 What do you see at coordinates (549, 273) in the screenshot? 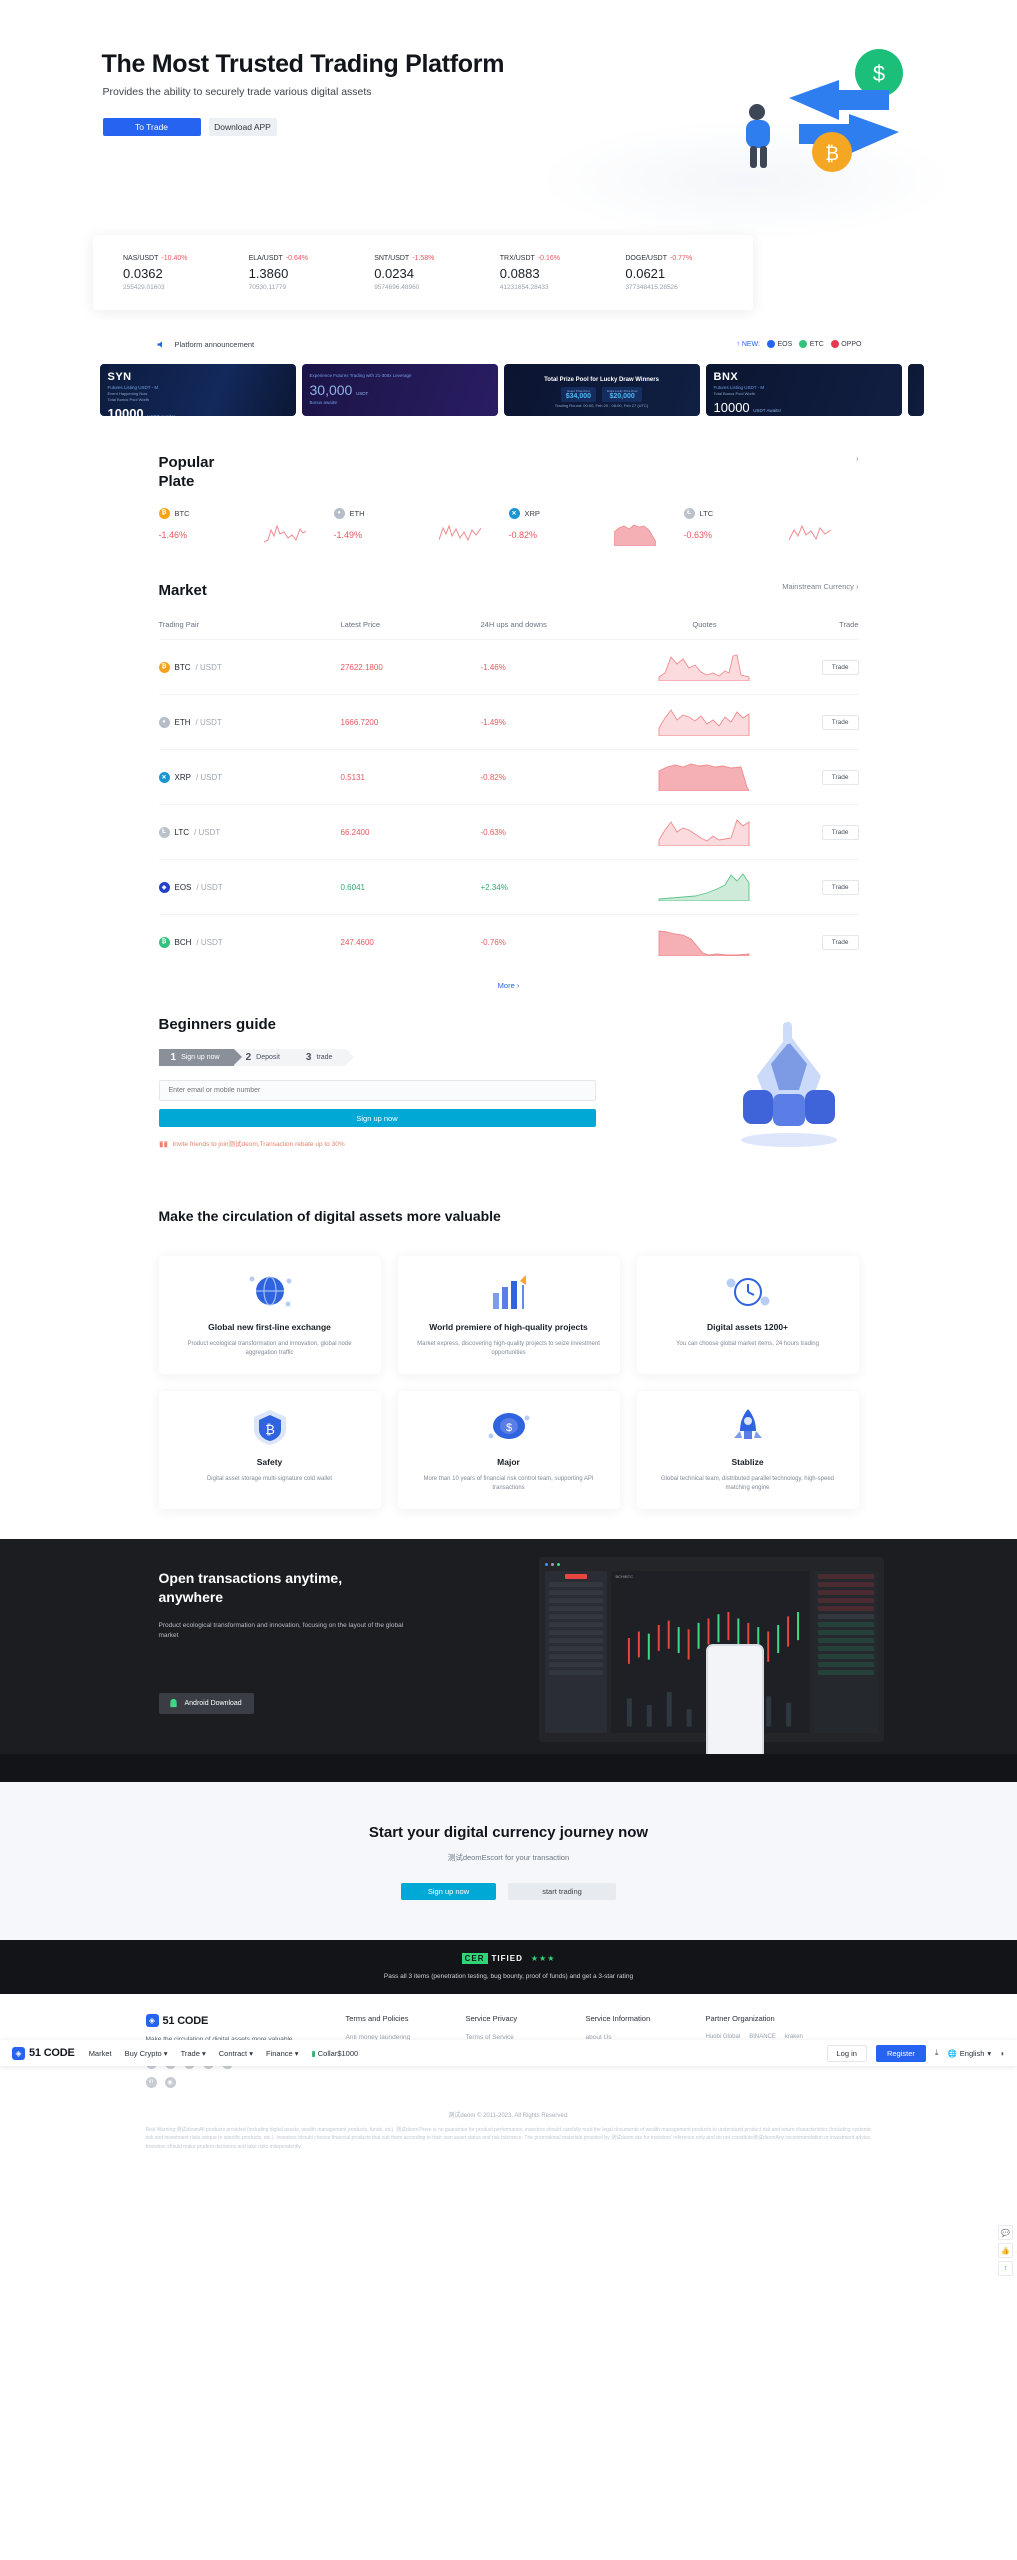
I see `ticker-item: TRX/USDT -0.16% 0.0883 41231654.28433` at bounding box center [549, 273].